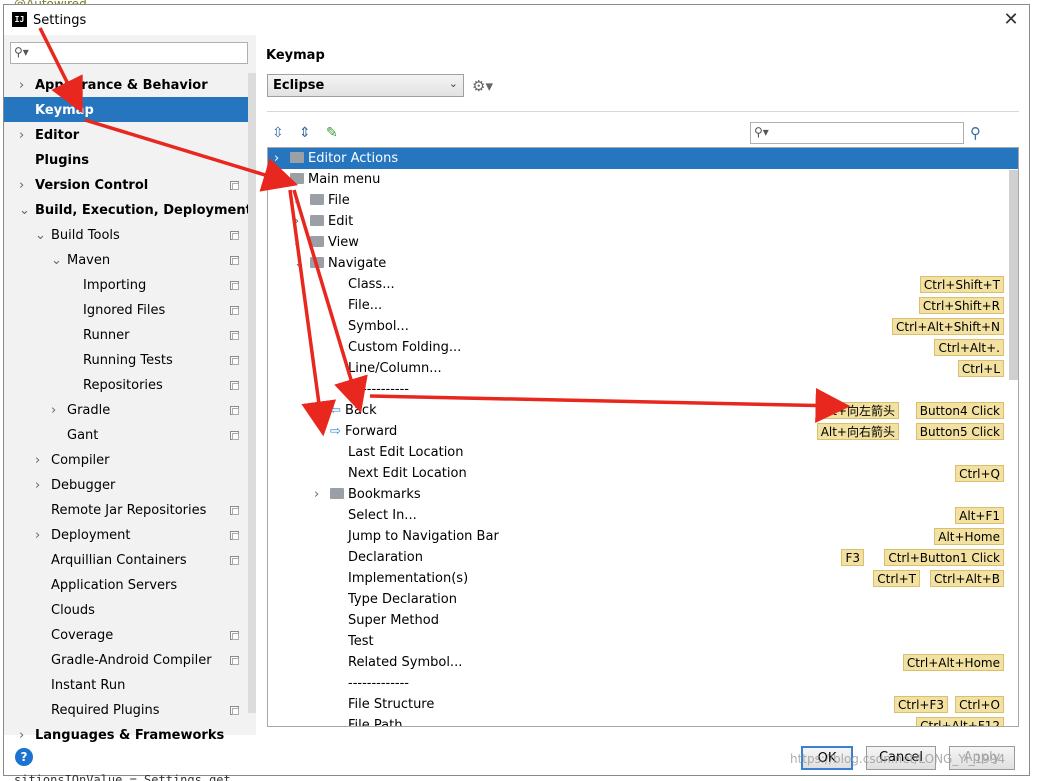 The width and height of the screenshot is (1041, 781). What do you see at coordinates (57, 135) in the screenshot?
I see `sidebar-item: Editor` at bounding box center [57, 135].